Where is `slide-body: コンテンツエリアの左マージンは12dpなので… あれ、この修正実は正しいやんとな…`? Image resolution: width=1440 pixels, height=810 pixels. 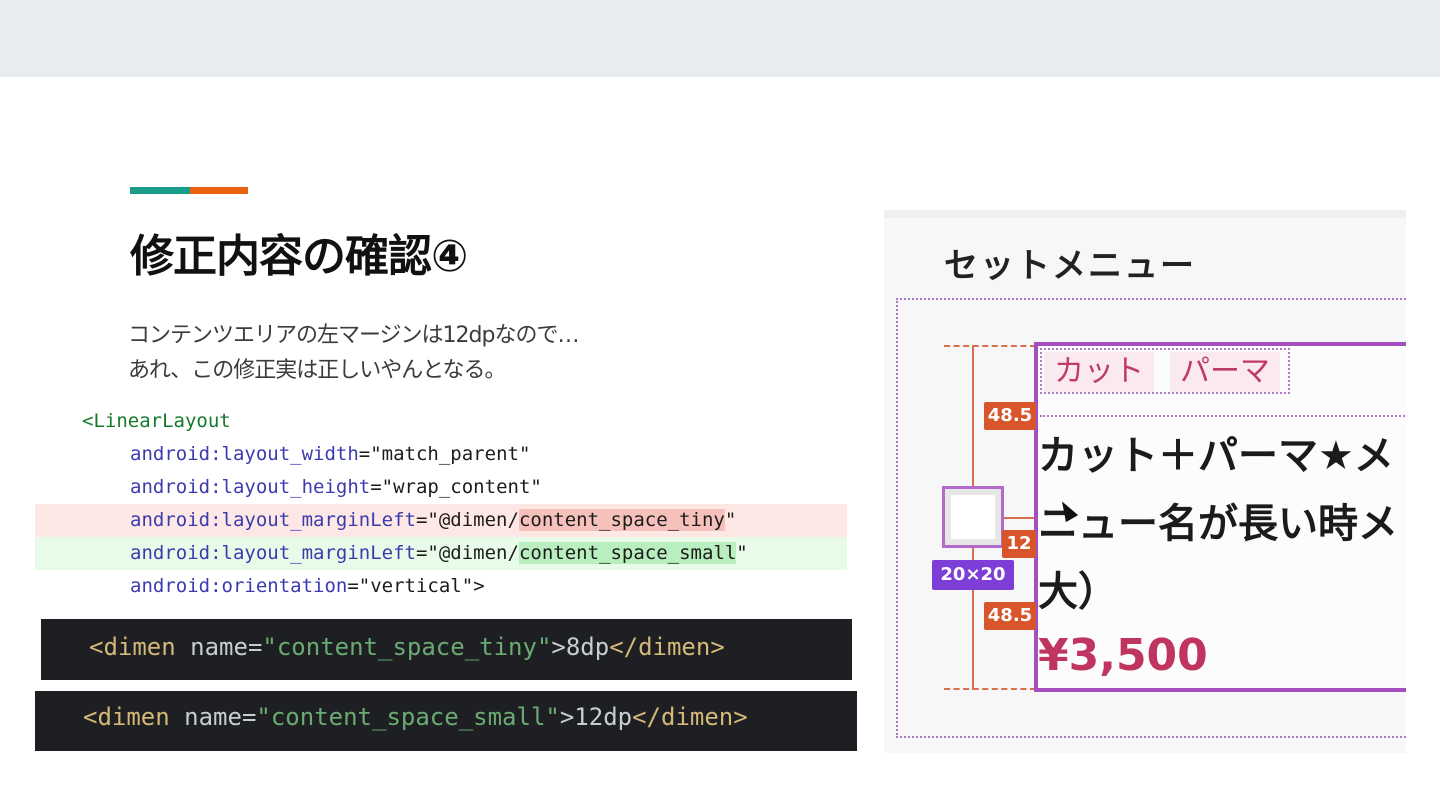
slide-body: コンテンツエリアの左マージンは12dpなので… あれ、この修正実は正しいやんとな… is located at coordinates (353, 353).